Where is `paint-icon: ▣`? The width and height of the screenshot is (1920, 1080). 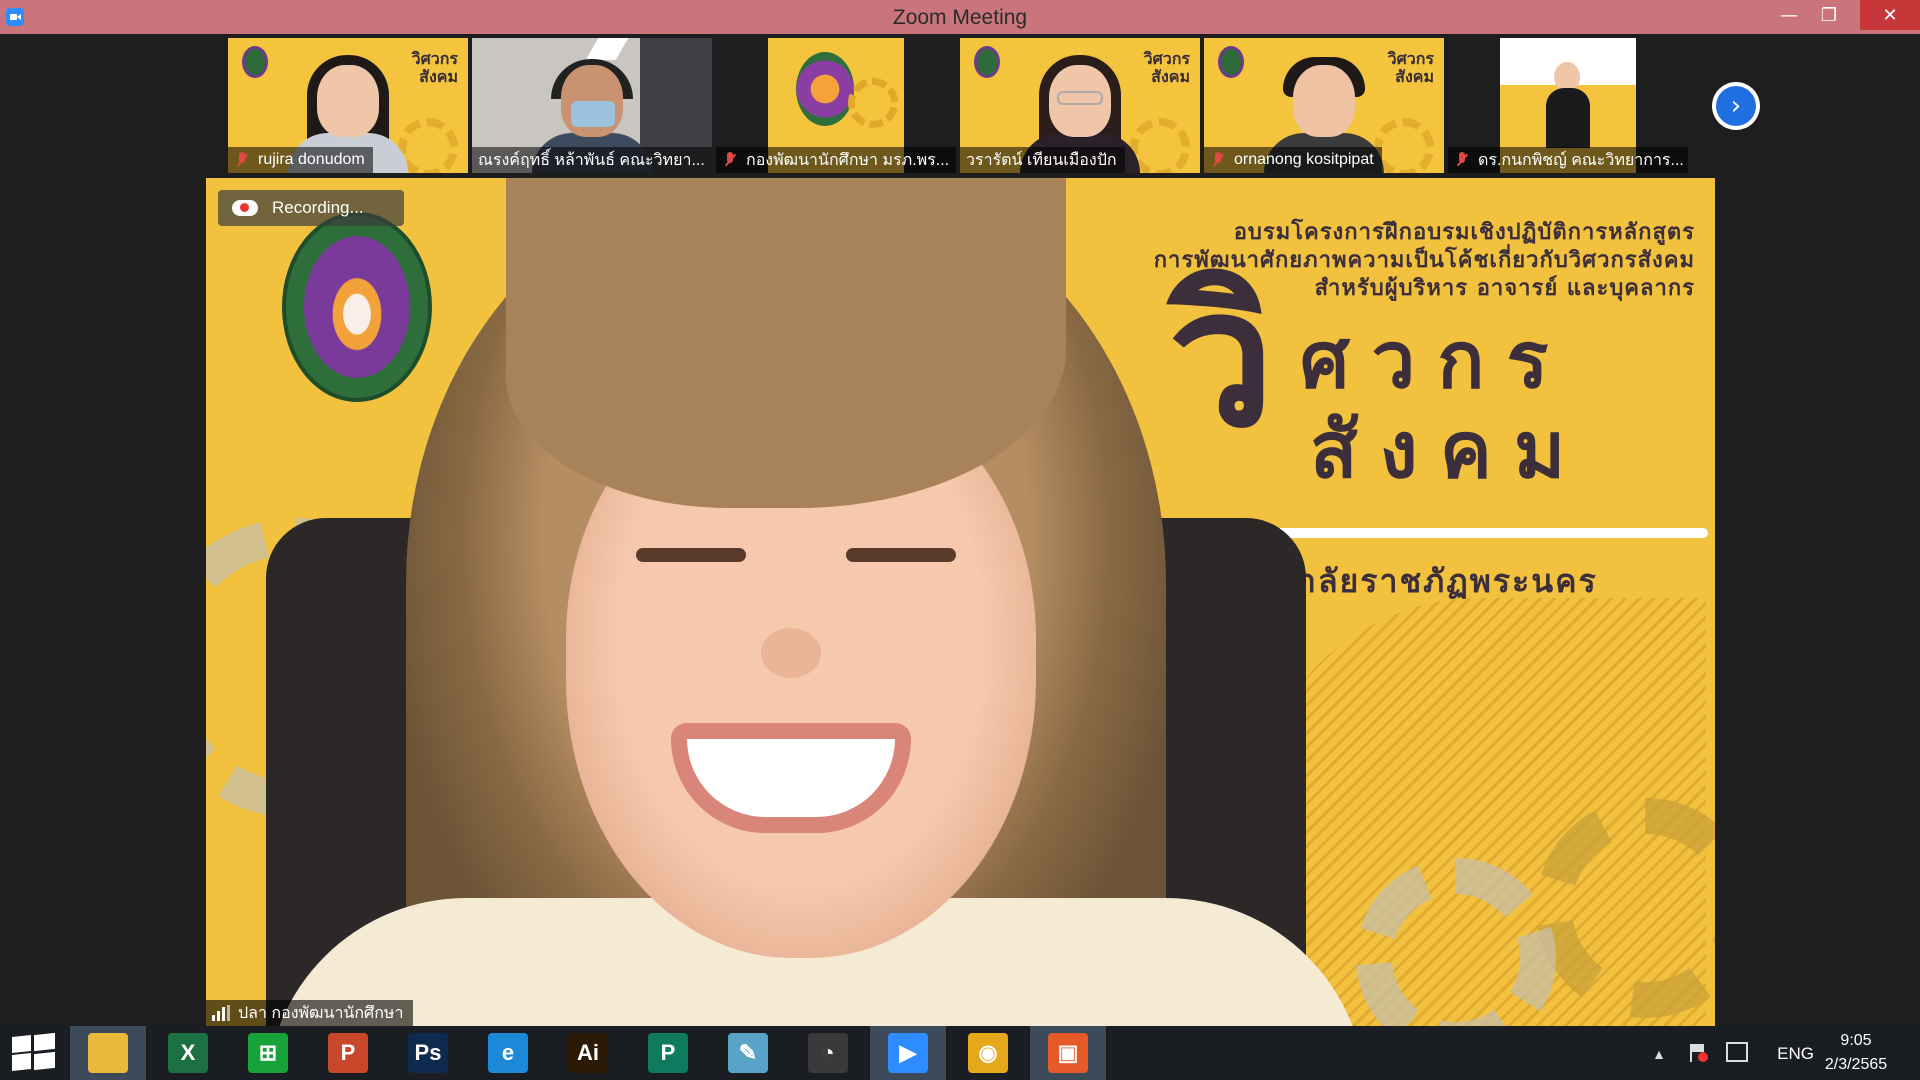
paint-icon: ▣ is located at coordinates (1068, 1053).